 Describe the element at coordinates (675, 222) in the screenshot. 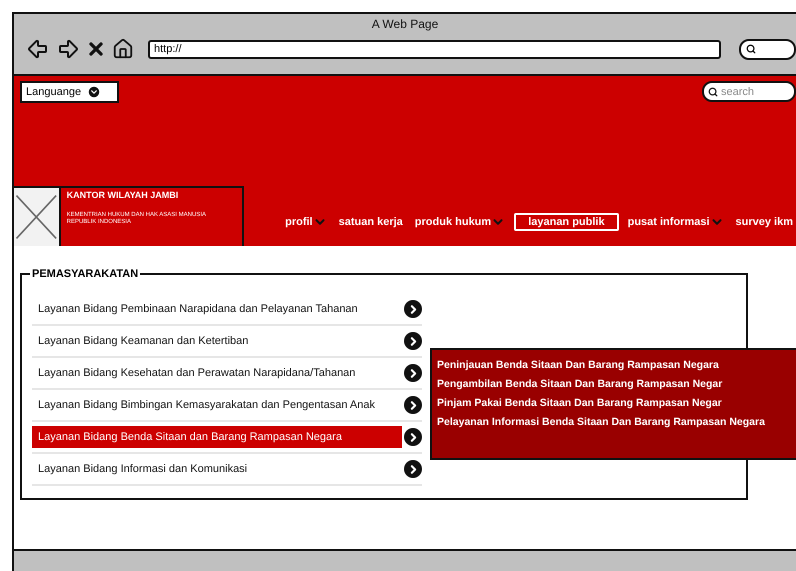

I see `nav-item: pusat informasi` at that location.